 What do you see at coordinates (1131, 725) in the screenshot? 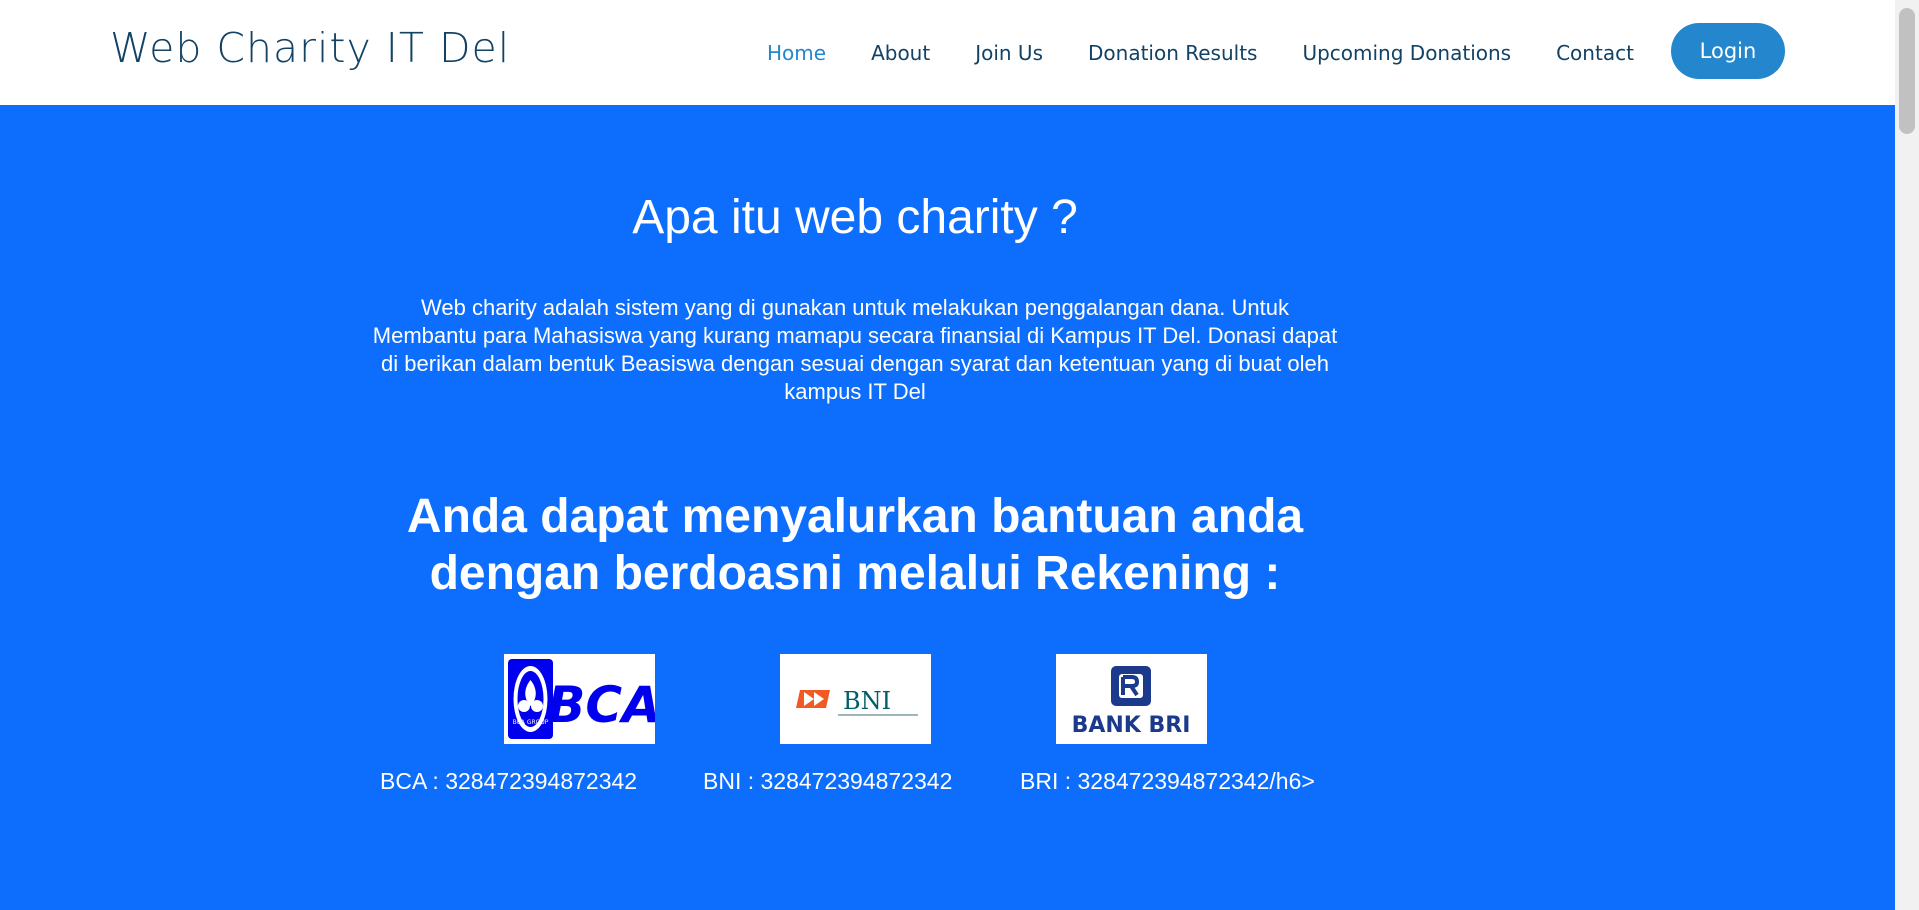
I see `svg-text: BANK BRI` at bounding box center [1131, 725].